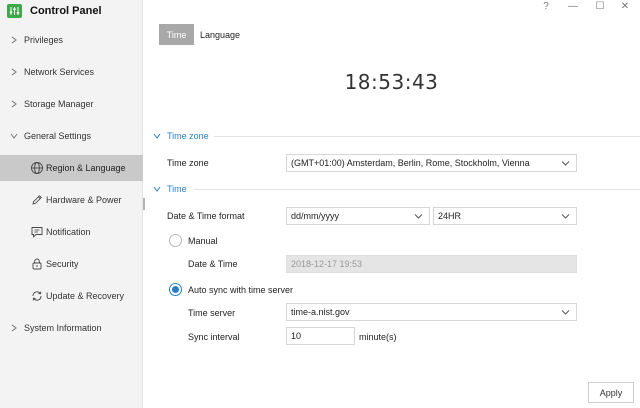 Image resolution: width=640 pixels, height=408 pixels. What do you see at coordinates (144, 204) in the screenshot?
I see `sidebar-scrollbar` at bounding box center [144, 204].